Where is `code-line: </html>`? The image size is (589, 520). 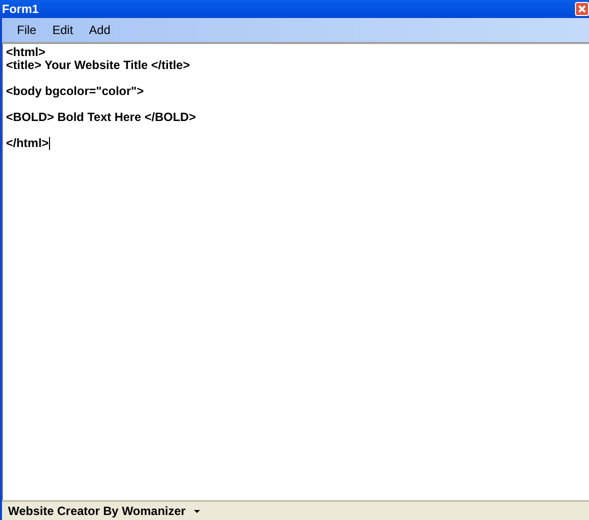
code-line: </html> is located at coordinates (27, 143).